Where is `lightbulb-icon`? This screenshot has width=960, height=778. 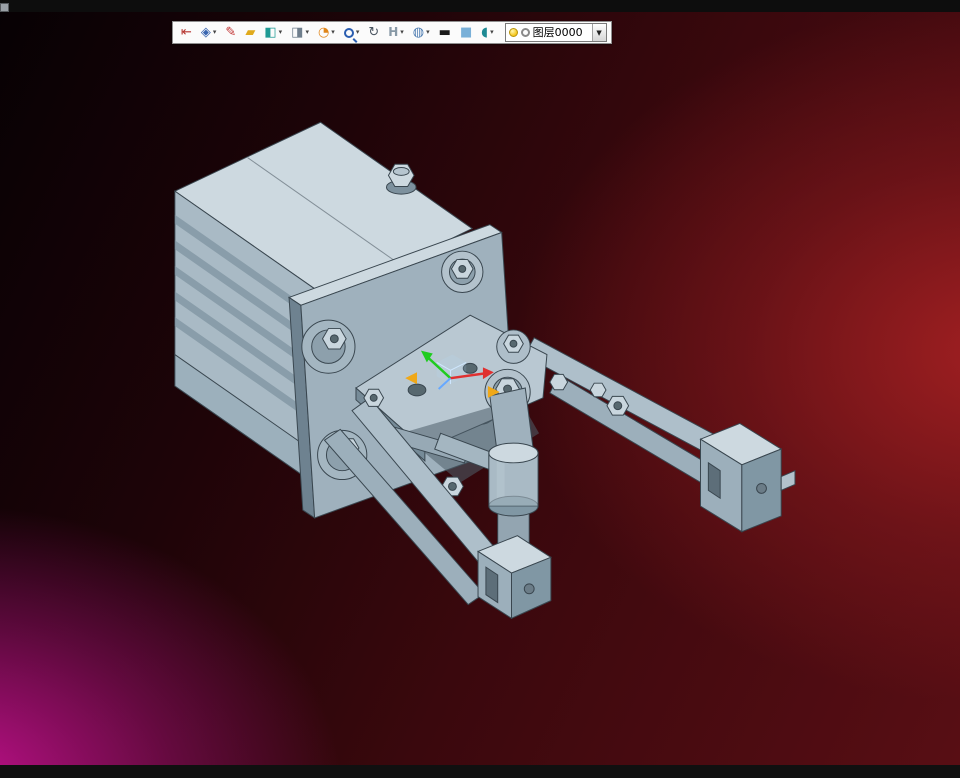 lightbulb-icon is located at coordinates (513, 32).